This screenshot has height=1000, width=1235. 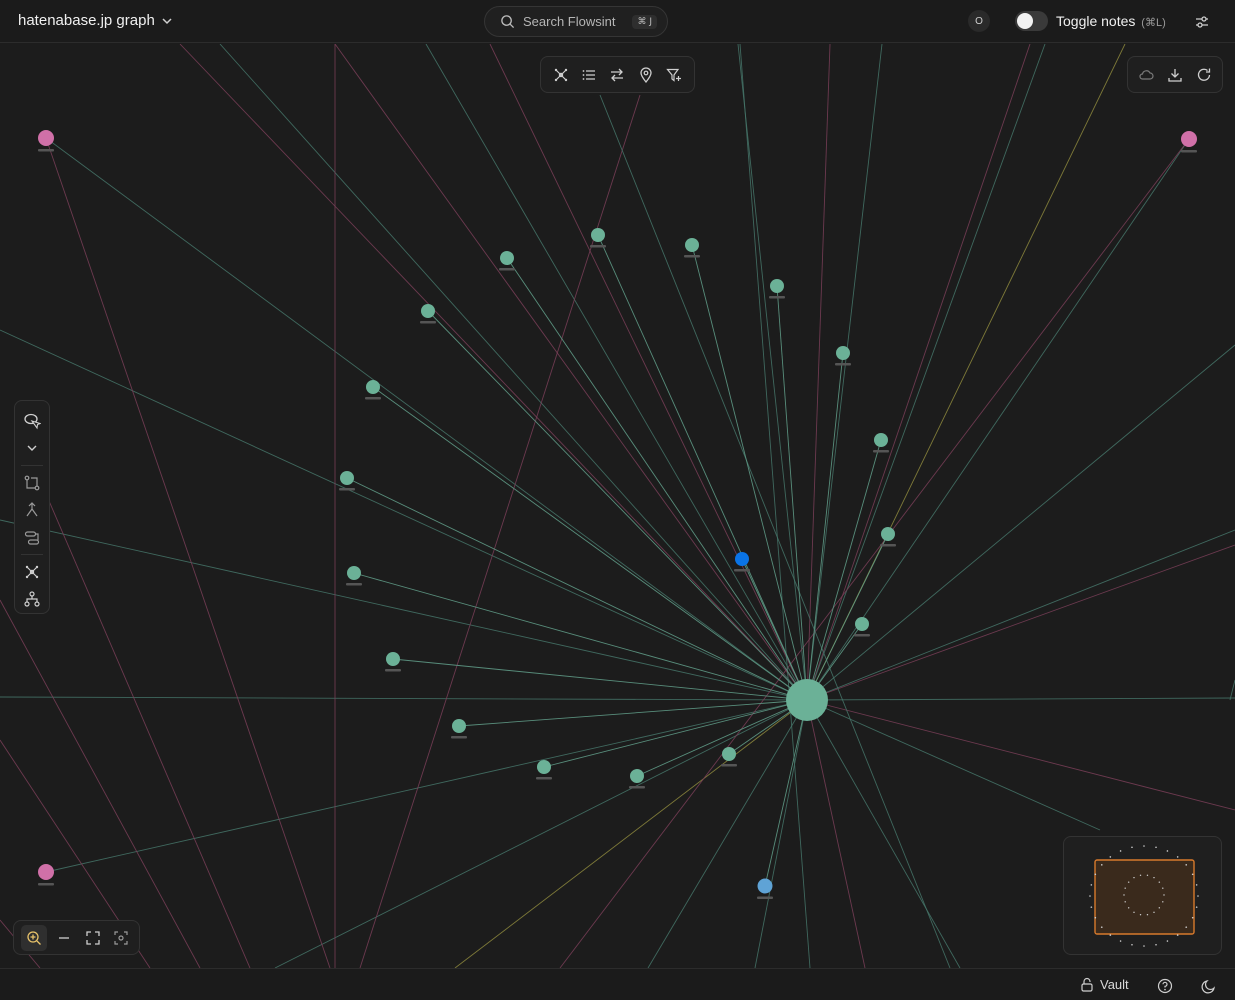 I want to click on sync-button, so click(x=1146, y=75).